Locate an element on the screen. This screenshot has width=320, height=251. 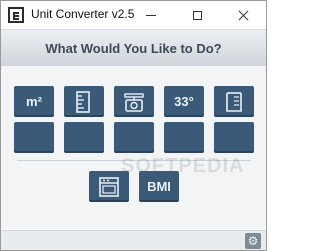
cooking-converter-button is located at coordinates (109, 186).